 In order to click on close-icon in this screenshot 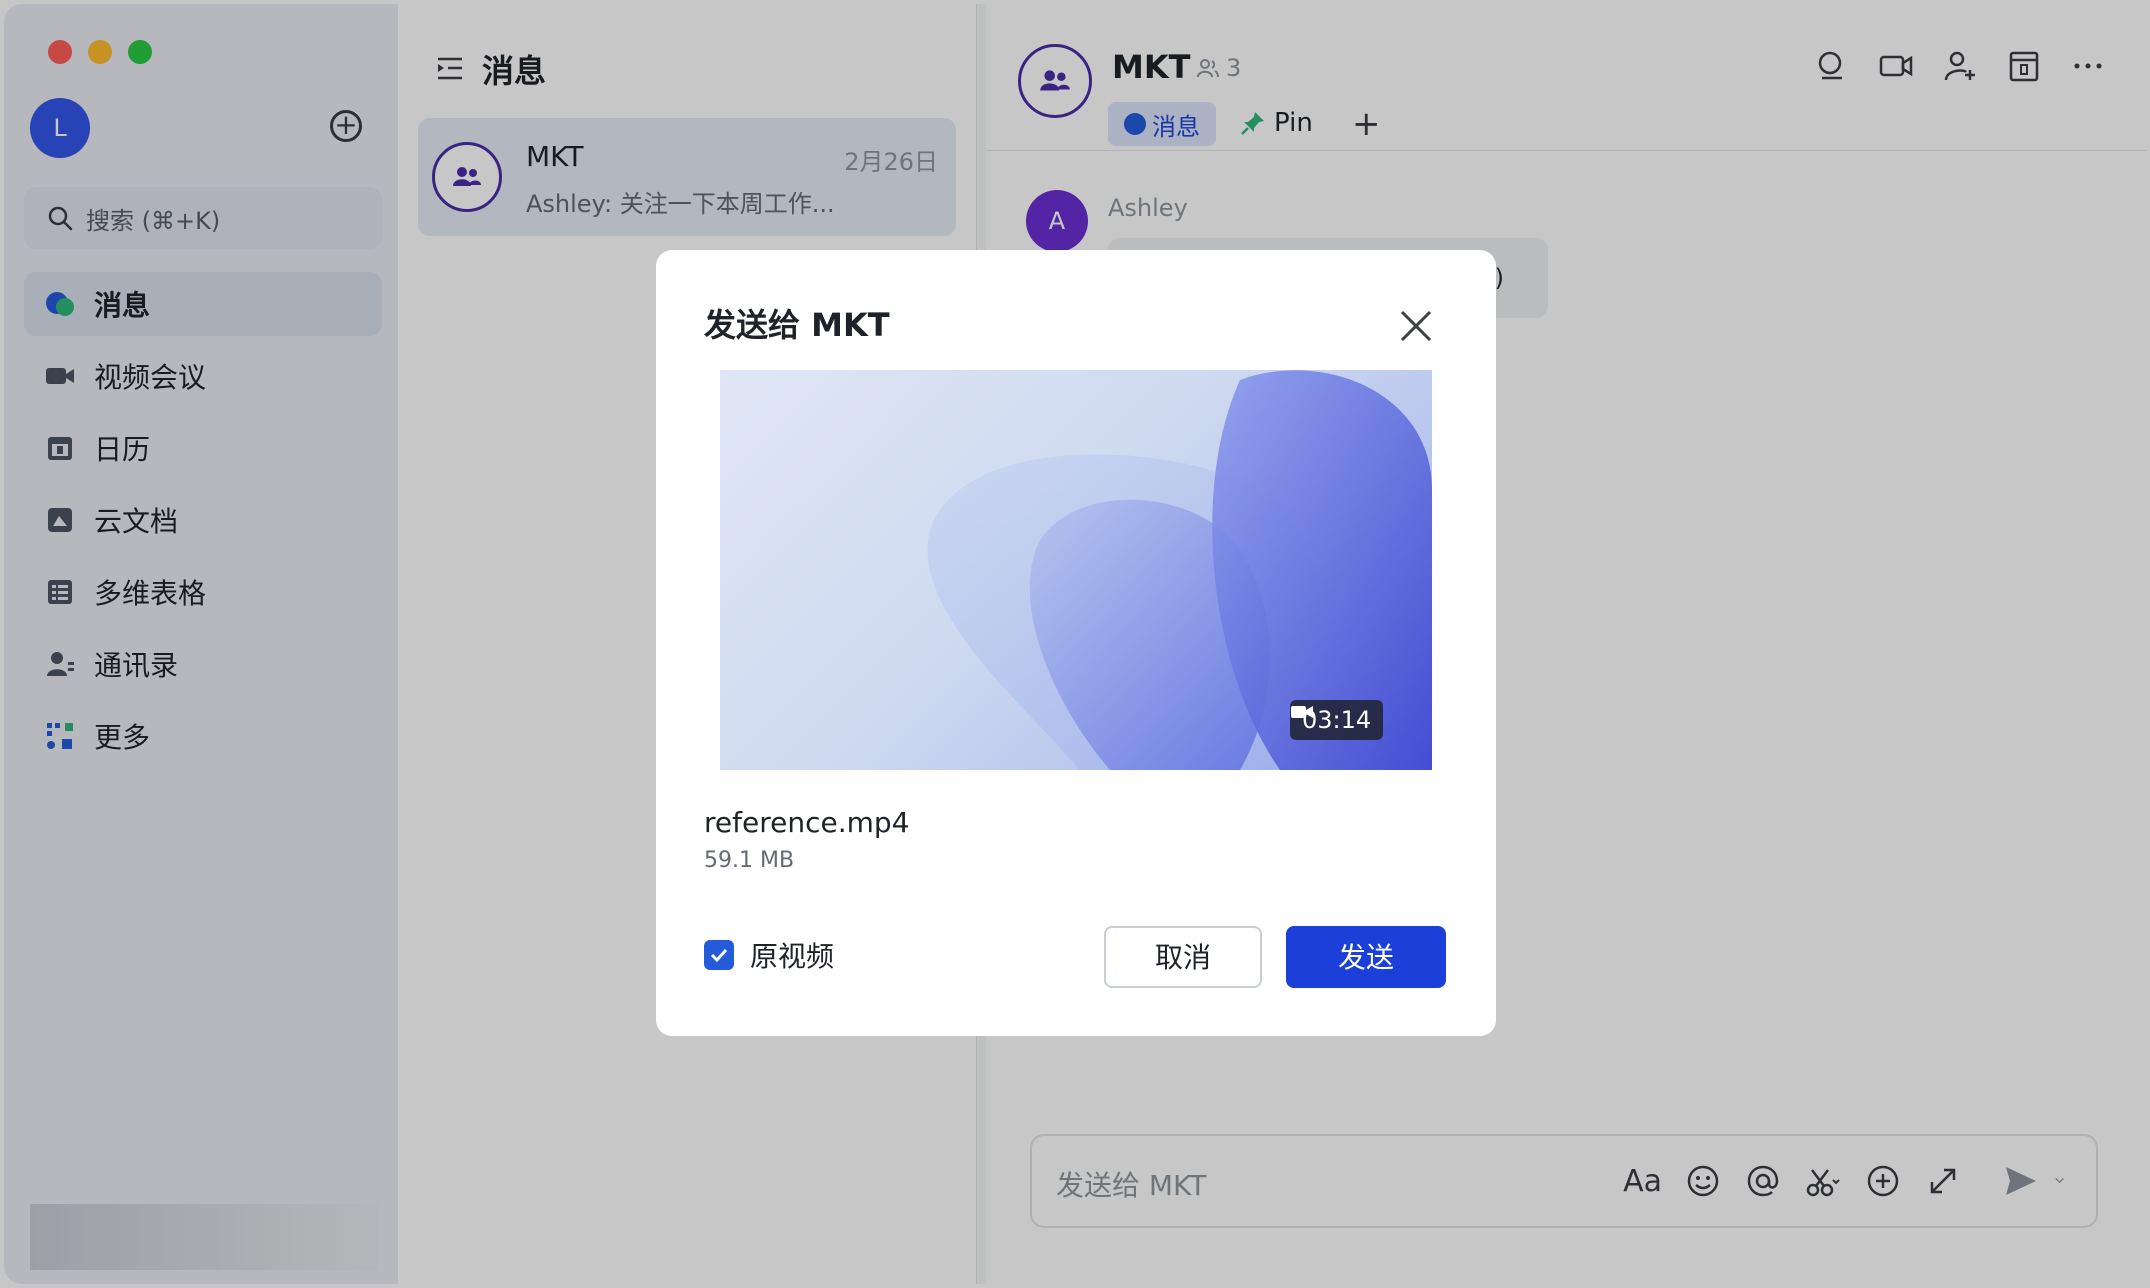, I will do `click(1416, 326)`.